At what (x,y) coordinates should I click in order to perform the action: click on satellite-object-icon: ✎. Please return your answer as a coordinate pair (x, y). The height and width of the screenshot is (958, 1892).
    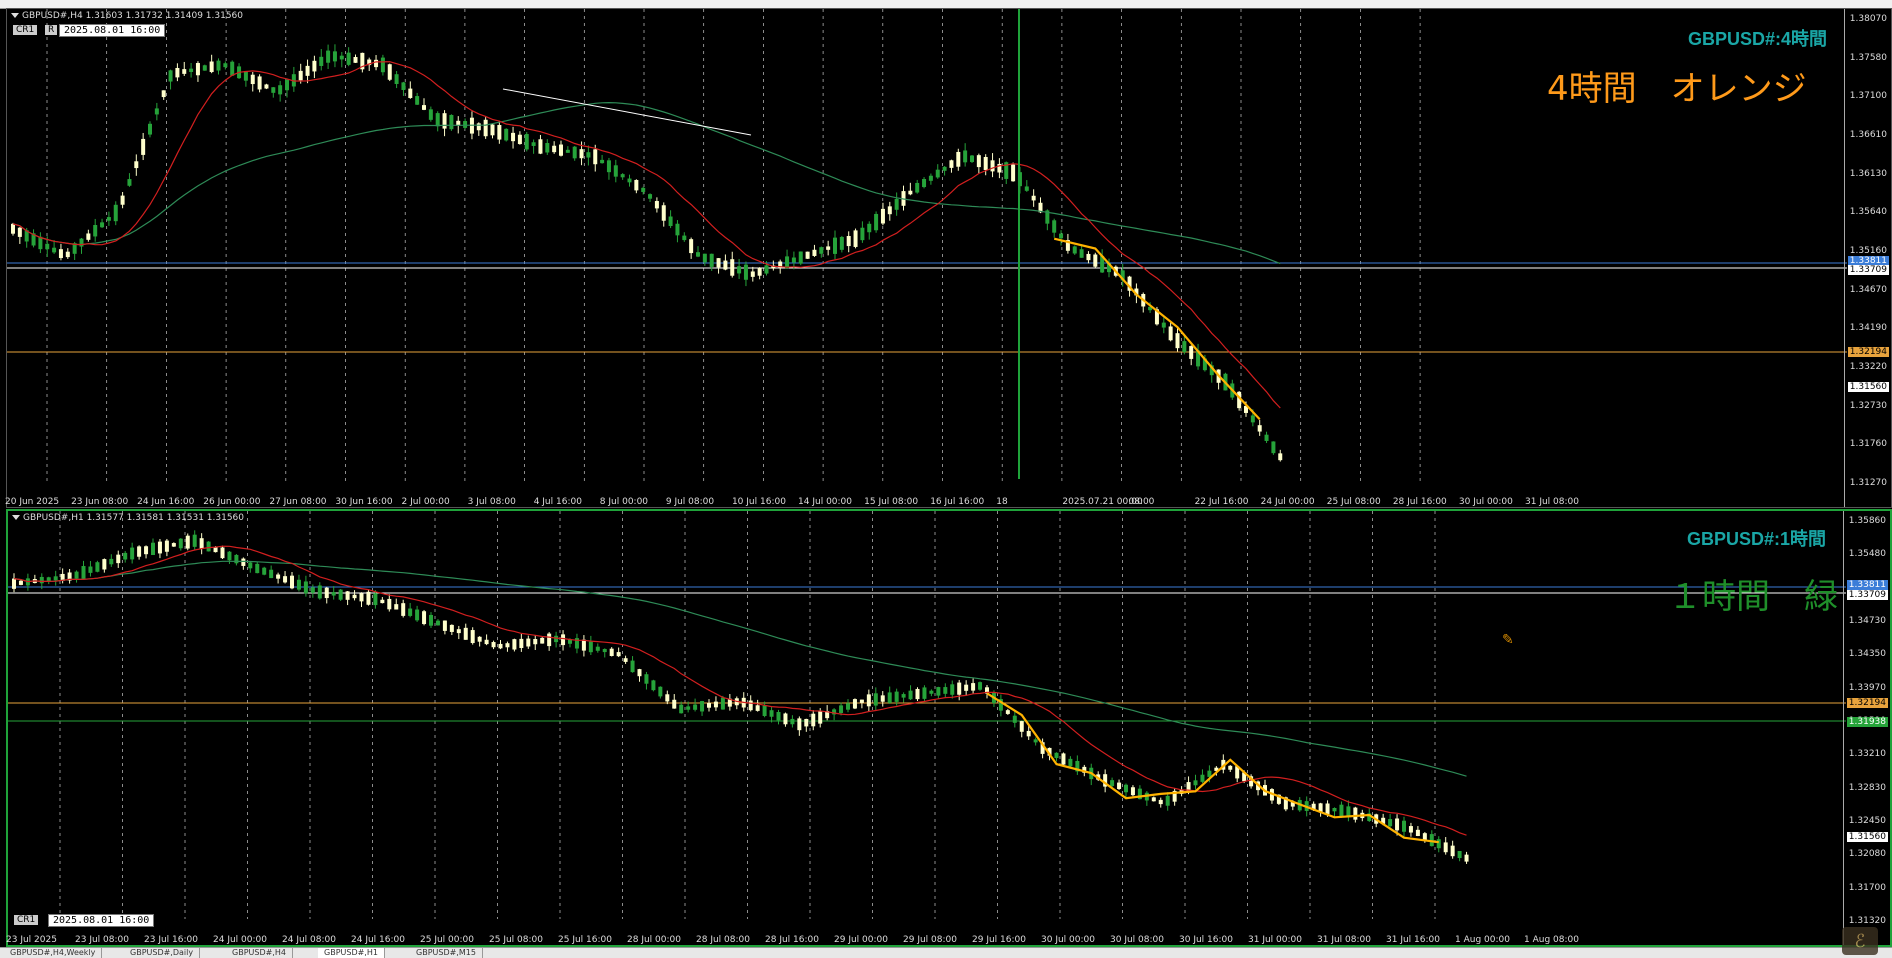
    Looking at the image, I should click on (1508, 639).